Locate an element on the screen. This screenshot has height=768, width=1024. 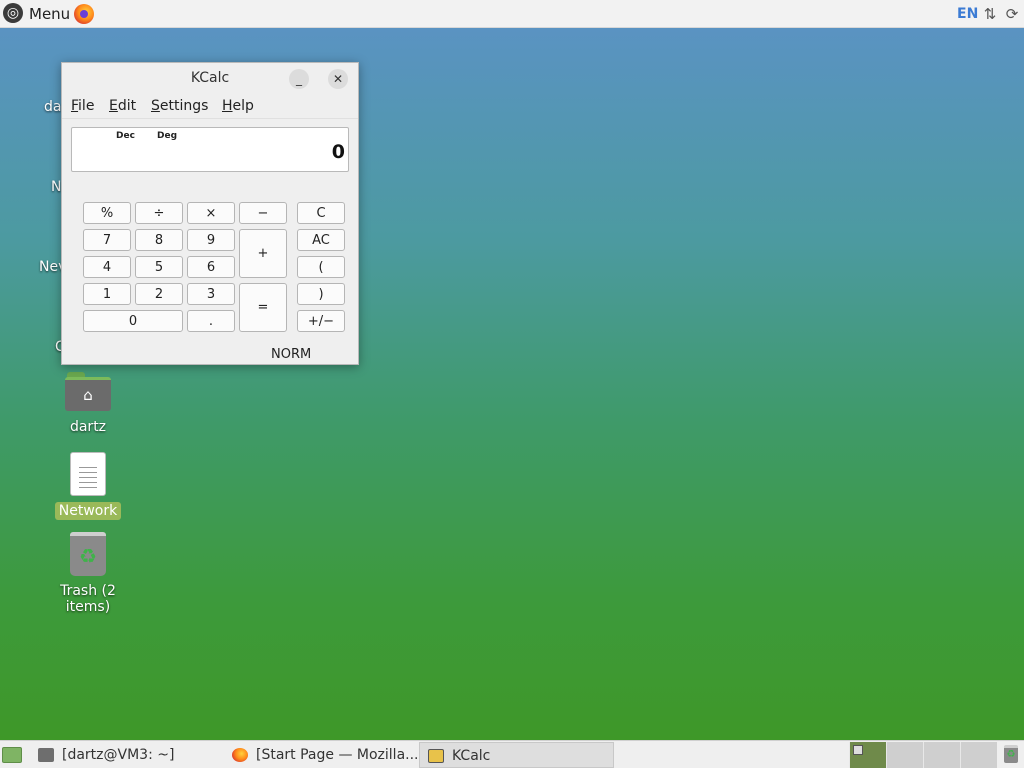
desktop-icon-label: dartz is located at coordinates (88, 427).